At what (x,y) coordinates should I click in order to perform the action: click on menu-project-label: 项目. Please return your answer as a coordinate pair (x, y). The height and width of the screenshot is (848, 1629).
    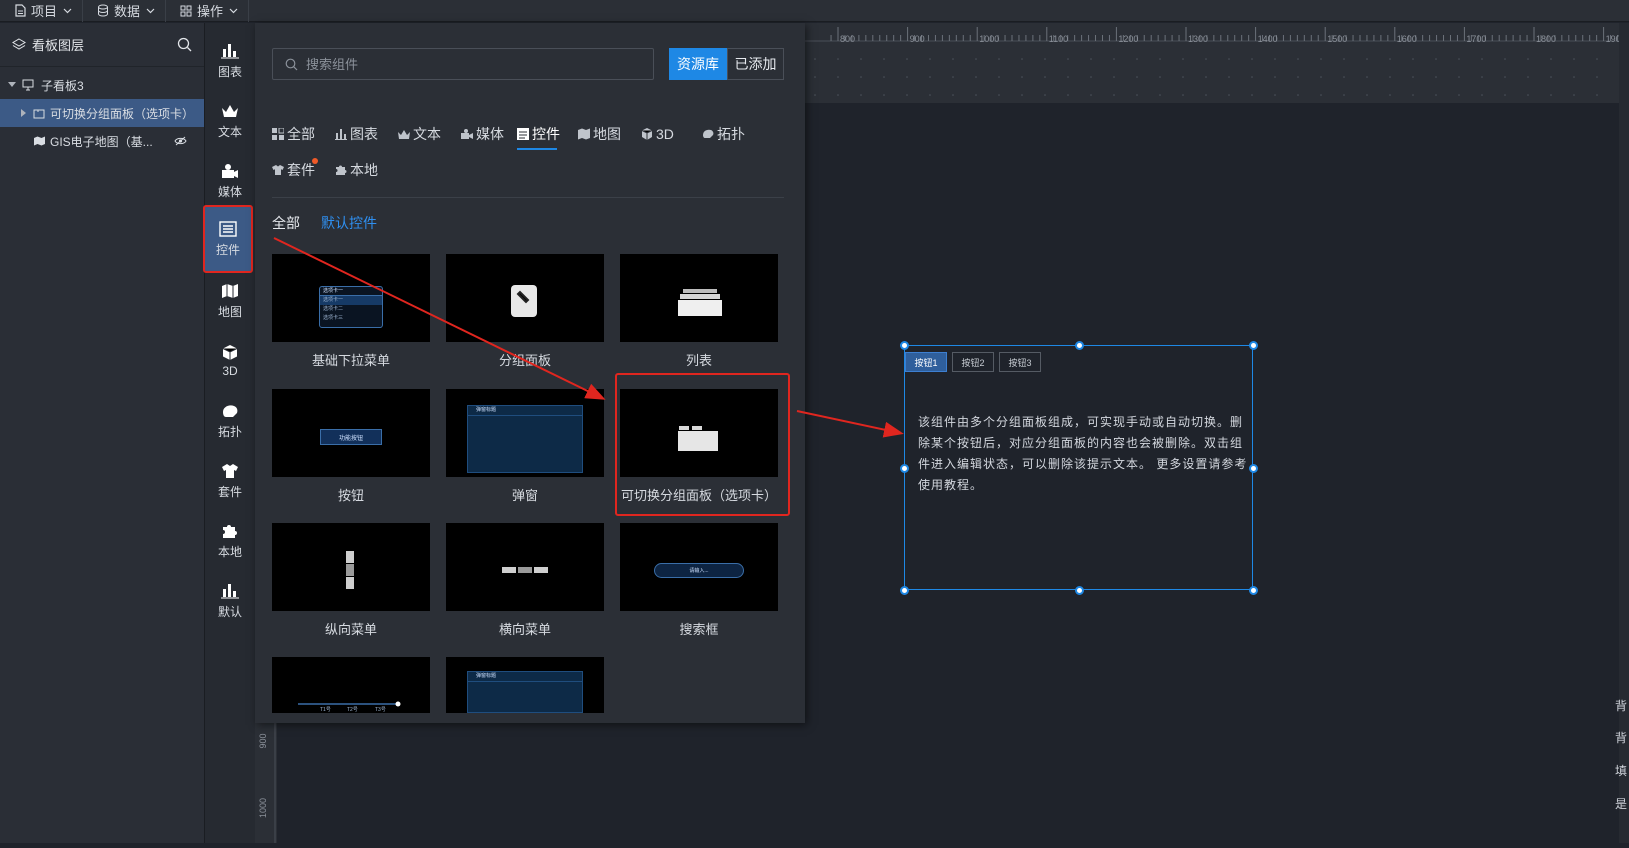
    Looking at the image, I should click on (44, 11).